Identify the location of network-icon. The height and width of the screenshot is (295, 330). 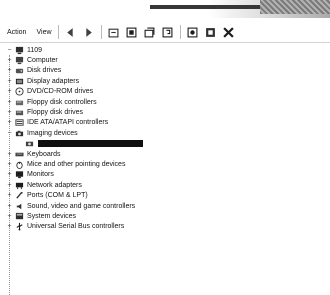
(19, 185).